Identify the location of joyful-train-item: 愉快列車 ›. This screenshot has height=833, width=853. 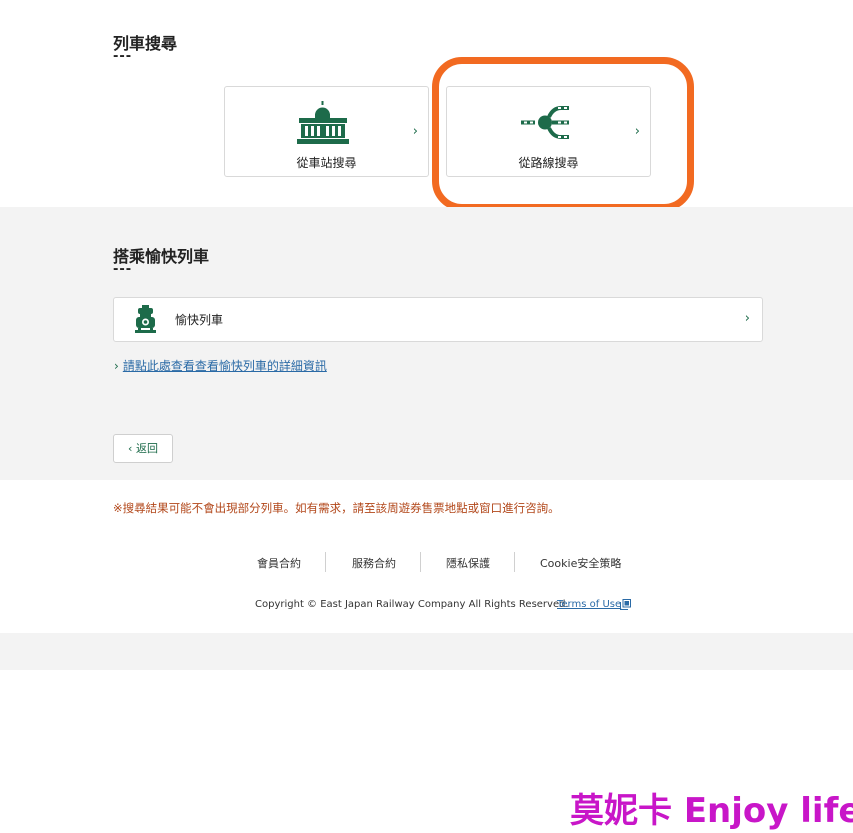
(438, 319).